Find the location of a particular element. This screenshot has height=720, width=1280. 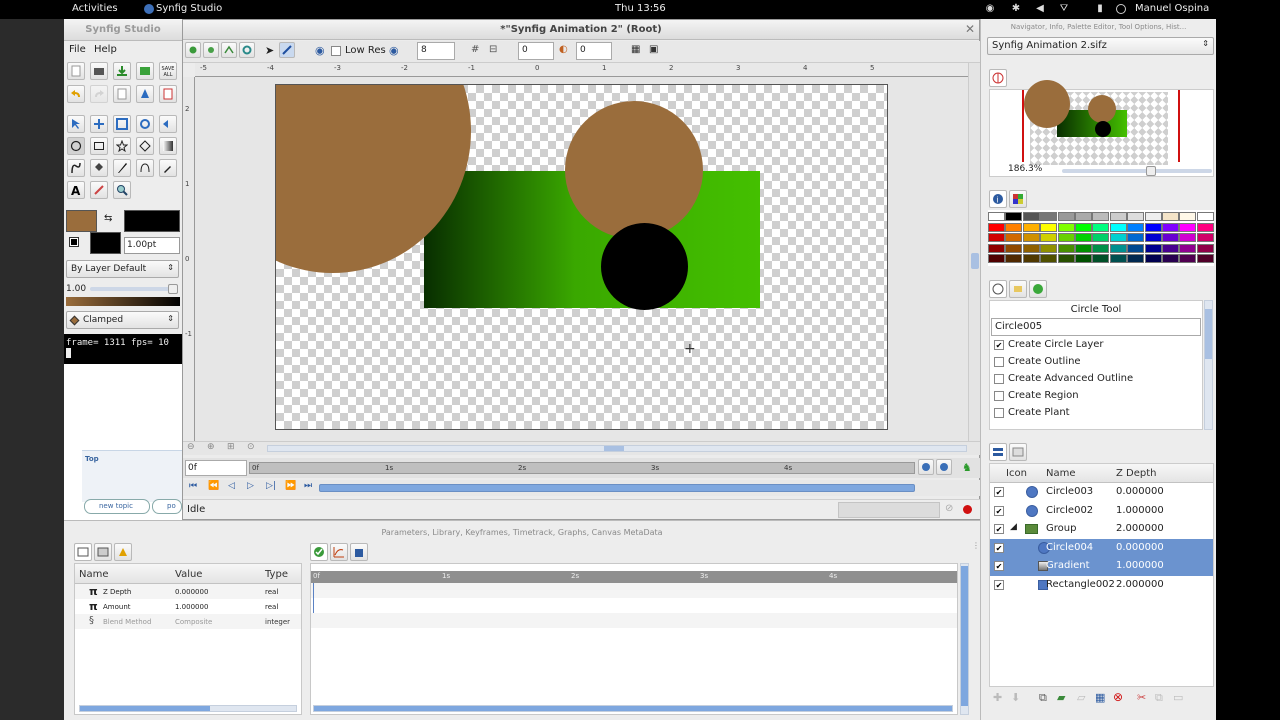

layer-name: Circle003 is located at coordinates (1069, 491).